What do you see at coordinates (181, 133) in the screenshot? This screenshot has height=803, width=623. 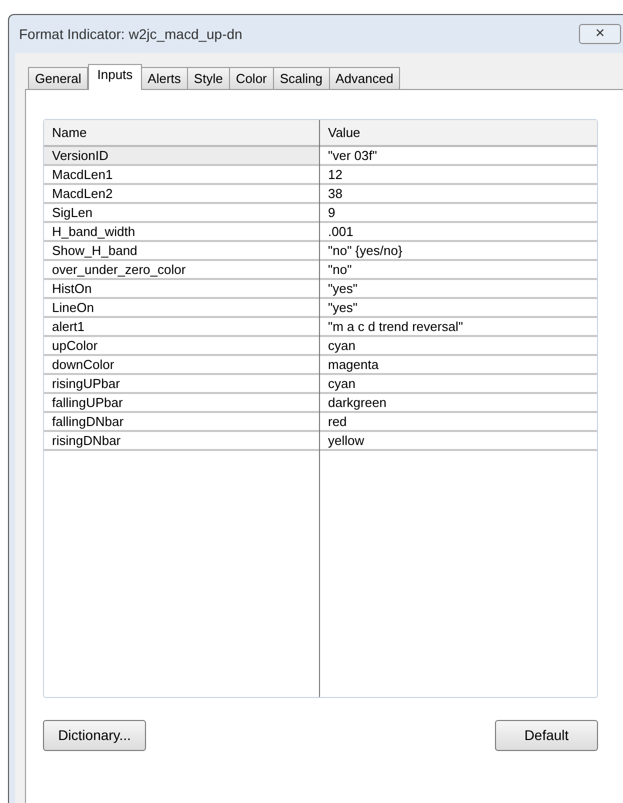 I see `column-header: Name` at bounding box center [181, 133].